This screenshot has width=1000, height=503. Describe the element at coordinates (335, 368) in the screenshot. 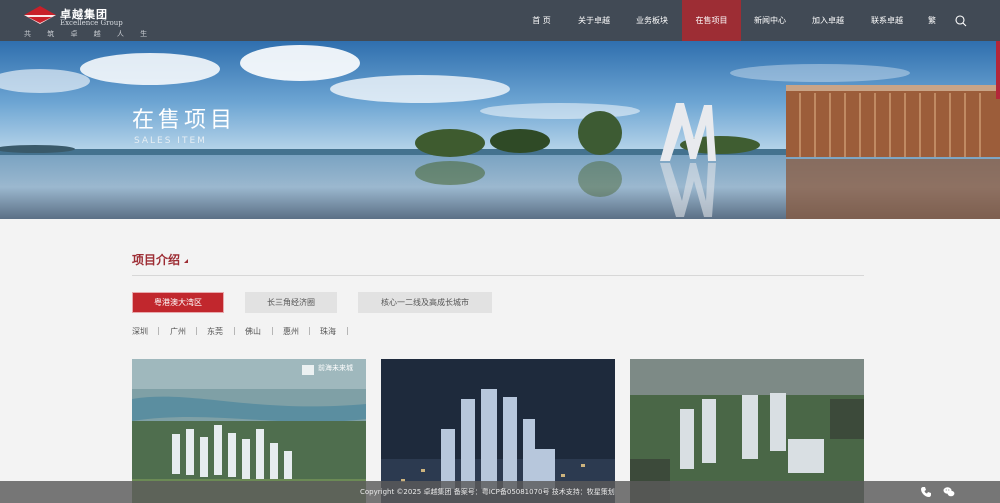

I see `project-overlay-label: 前海未来城` at that location.